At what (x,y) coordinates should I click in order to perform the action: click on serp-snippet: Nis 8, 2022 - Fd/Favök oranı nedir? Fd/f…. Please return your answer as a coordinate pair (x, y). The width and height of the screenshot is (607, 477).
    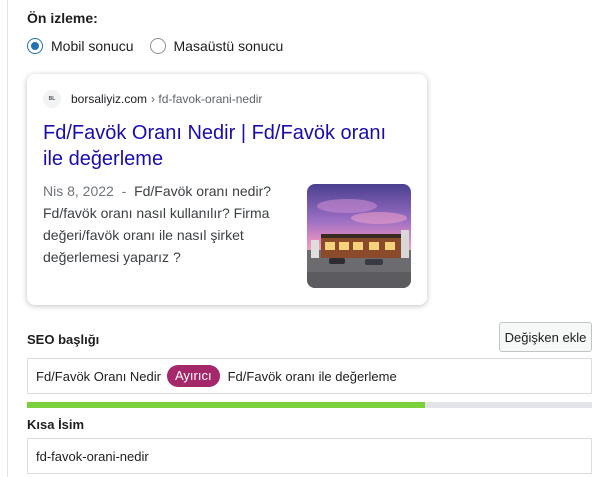
    Looking at the image, I should click on (170, 224).